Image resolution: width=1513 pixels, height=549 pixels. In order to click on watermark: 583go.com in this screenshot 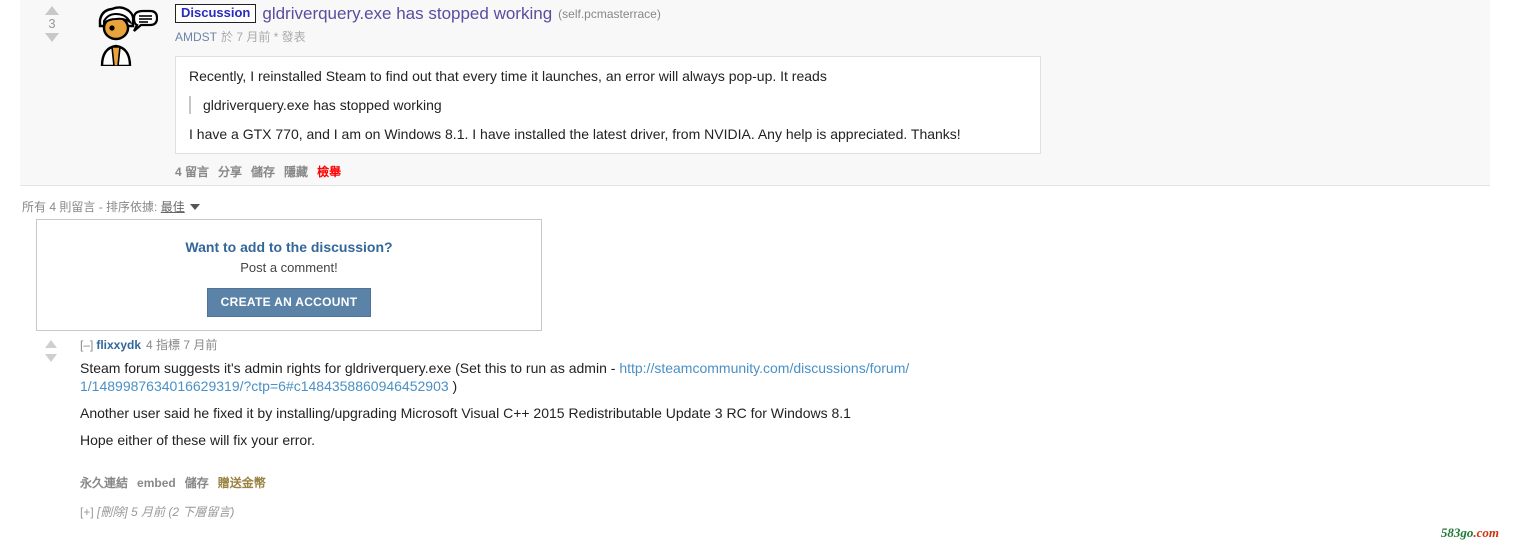, I will do `click(1469, 533)`.